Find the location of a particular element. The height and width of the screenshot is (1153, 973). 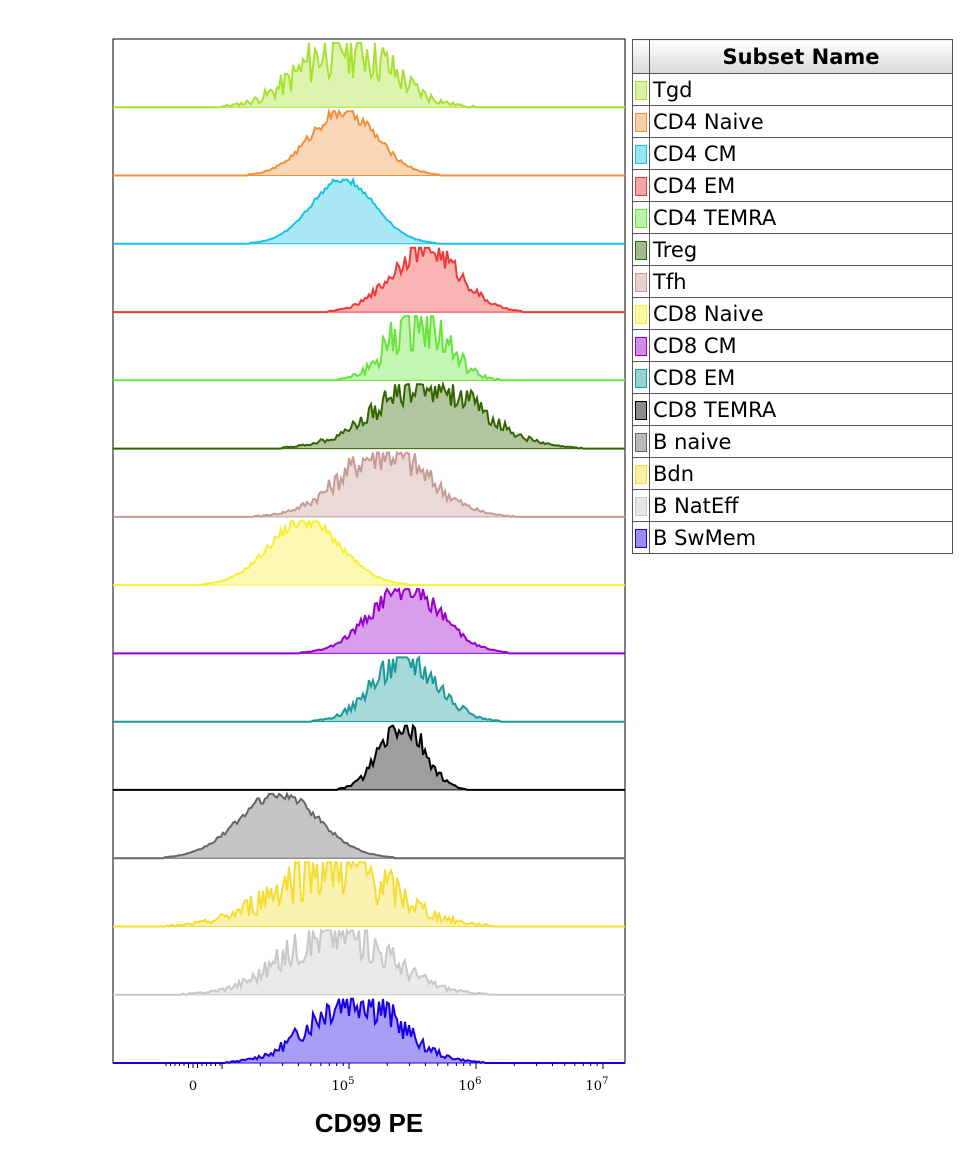

legend-label: B NatEff is located at coordinates (801, 505).